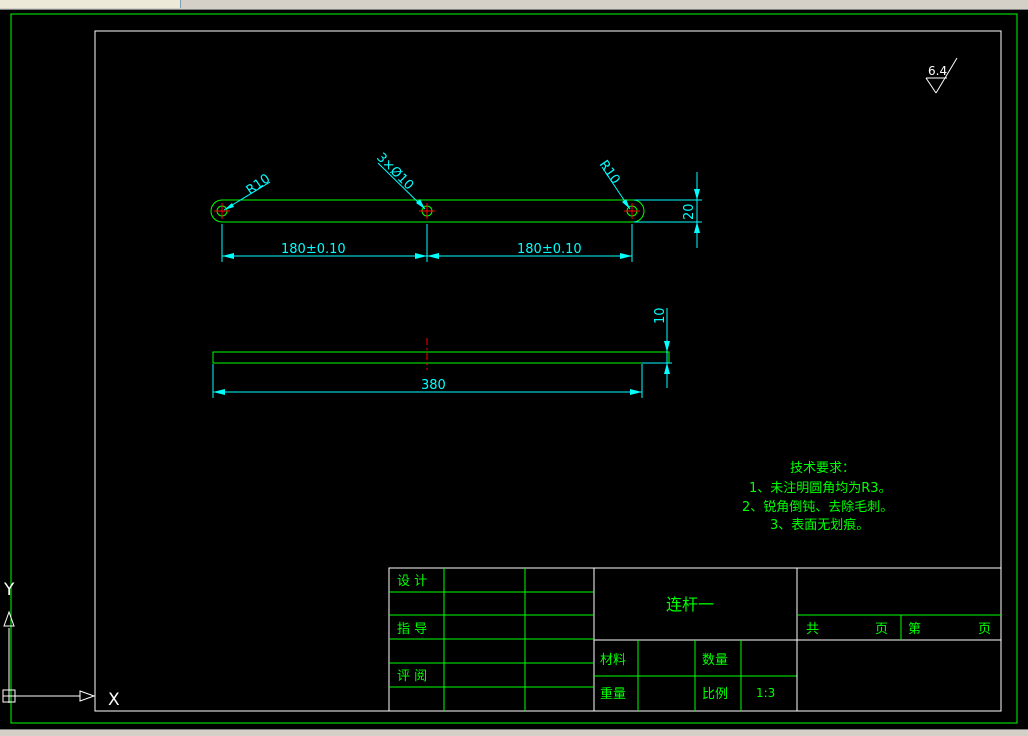 Image resolution: width=1028 pixels, height=736 pixels. I want to click on label-weight: 重量, so click(613, 694).